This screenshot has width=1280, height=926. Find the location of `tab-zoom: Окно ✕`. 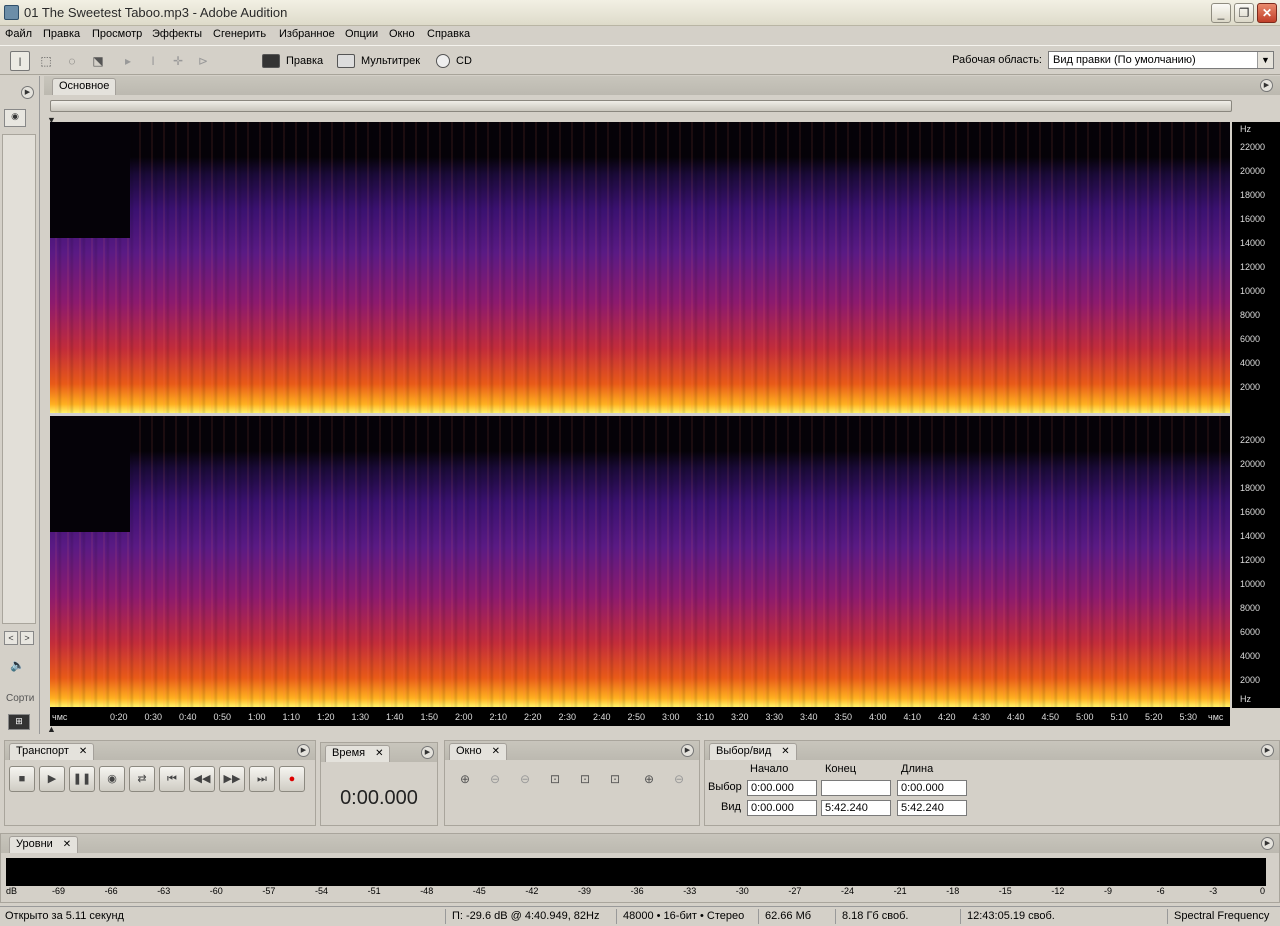

tab-zoom: Окно ✕ is located at coordinates (478, 751).